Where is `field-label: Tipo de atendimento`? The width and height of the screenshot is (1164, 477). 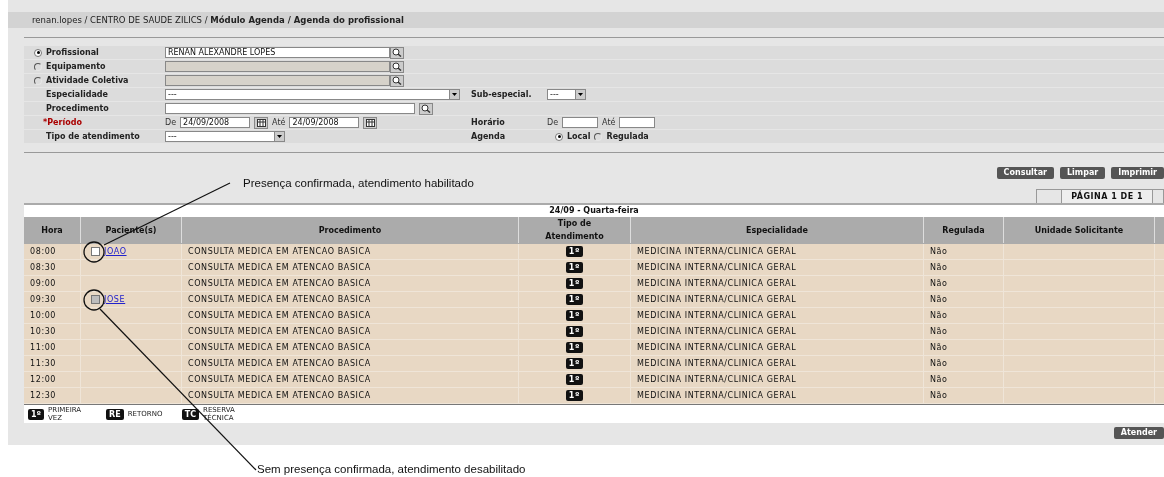
field-label: Tipo de atendimento is located at coordinates (93, 136).